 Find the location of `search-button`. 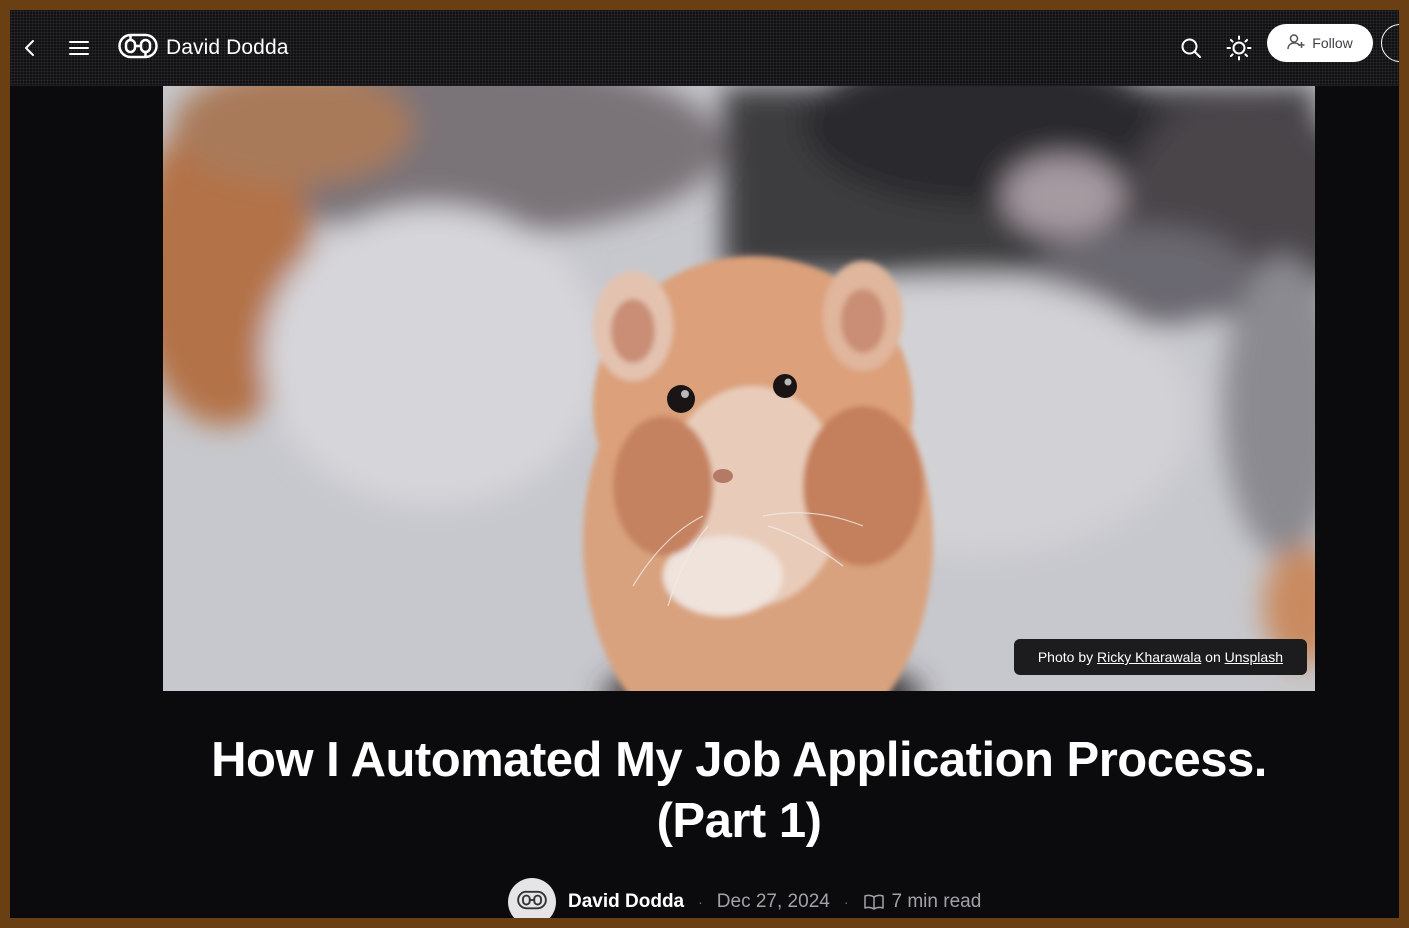

search-button is located at coordinates (1191, 48).